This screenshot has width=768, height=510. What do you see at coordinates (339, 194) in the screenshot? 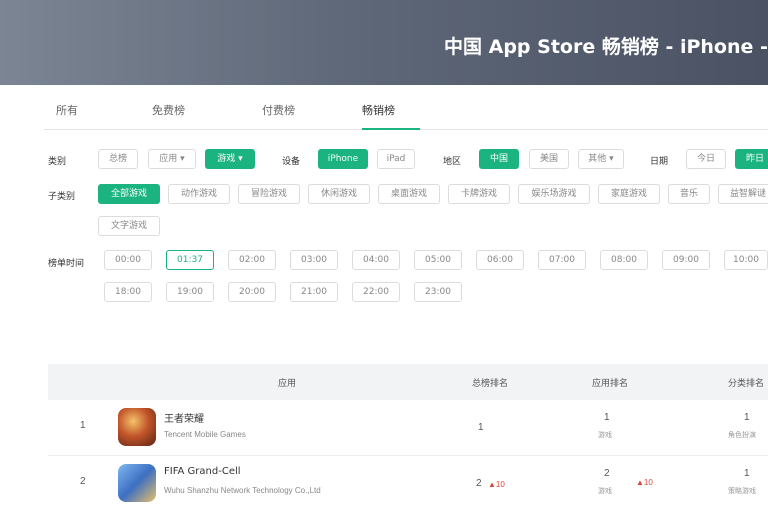
I see `subcat-casual: 休闲游戏` at bounding box center [339, 194].